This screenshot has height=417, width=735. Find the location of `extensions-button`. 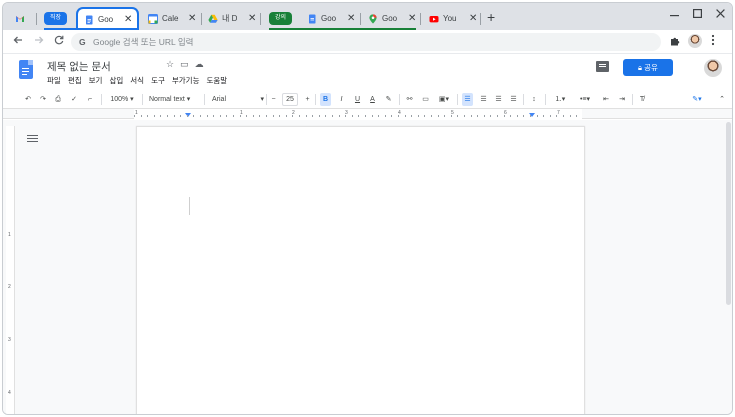

extensions-button is located at coordinates (675, 42).